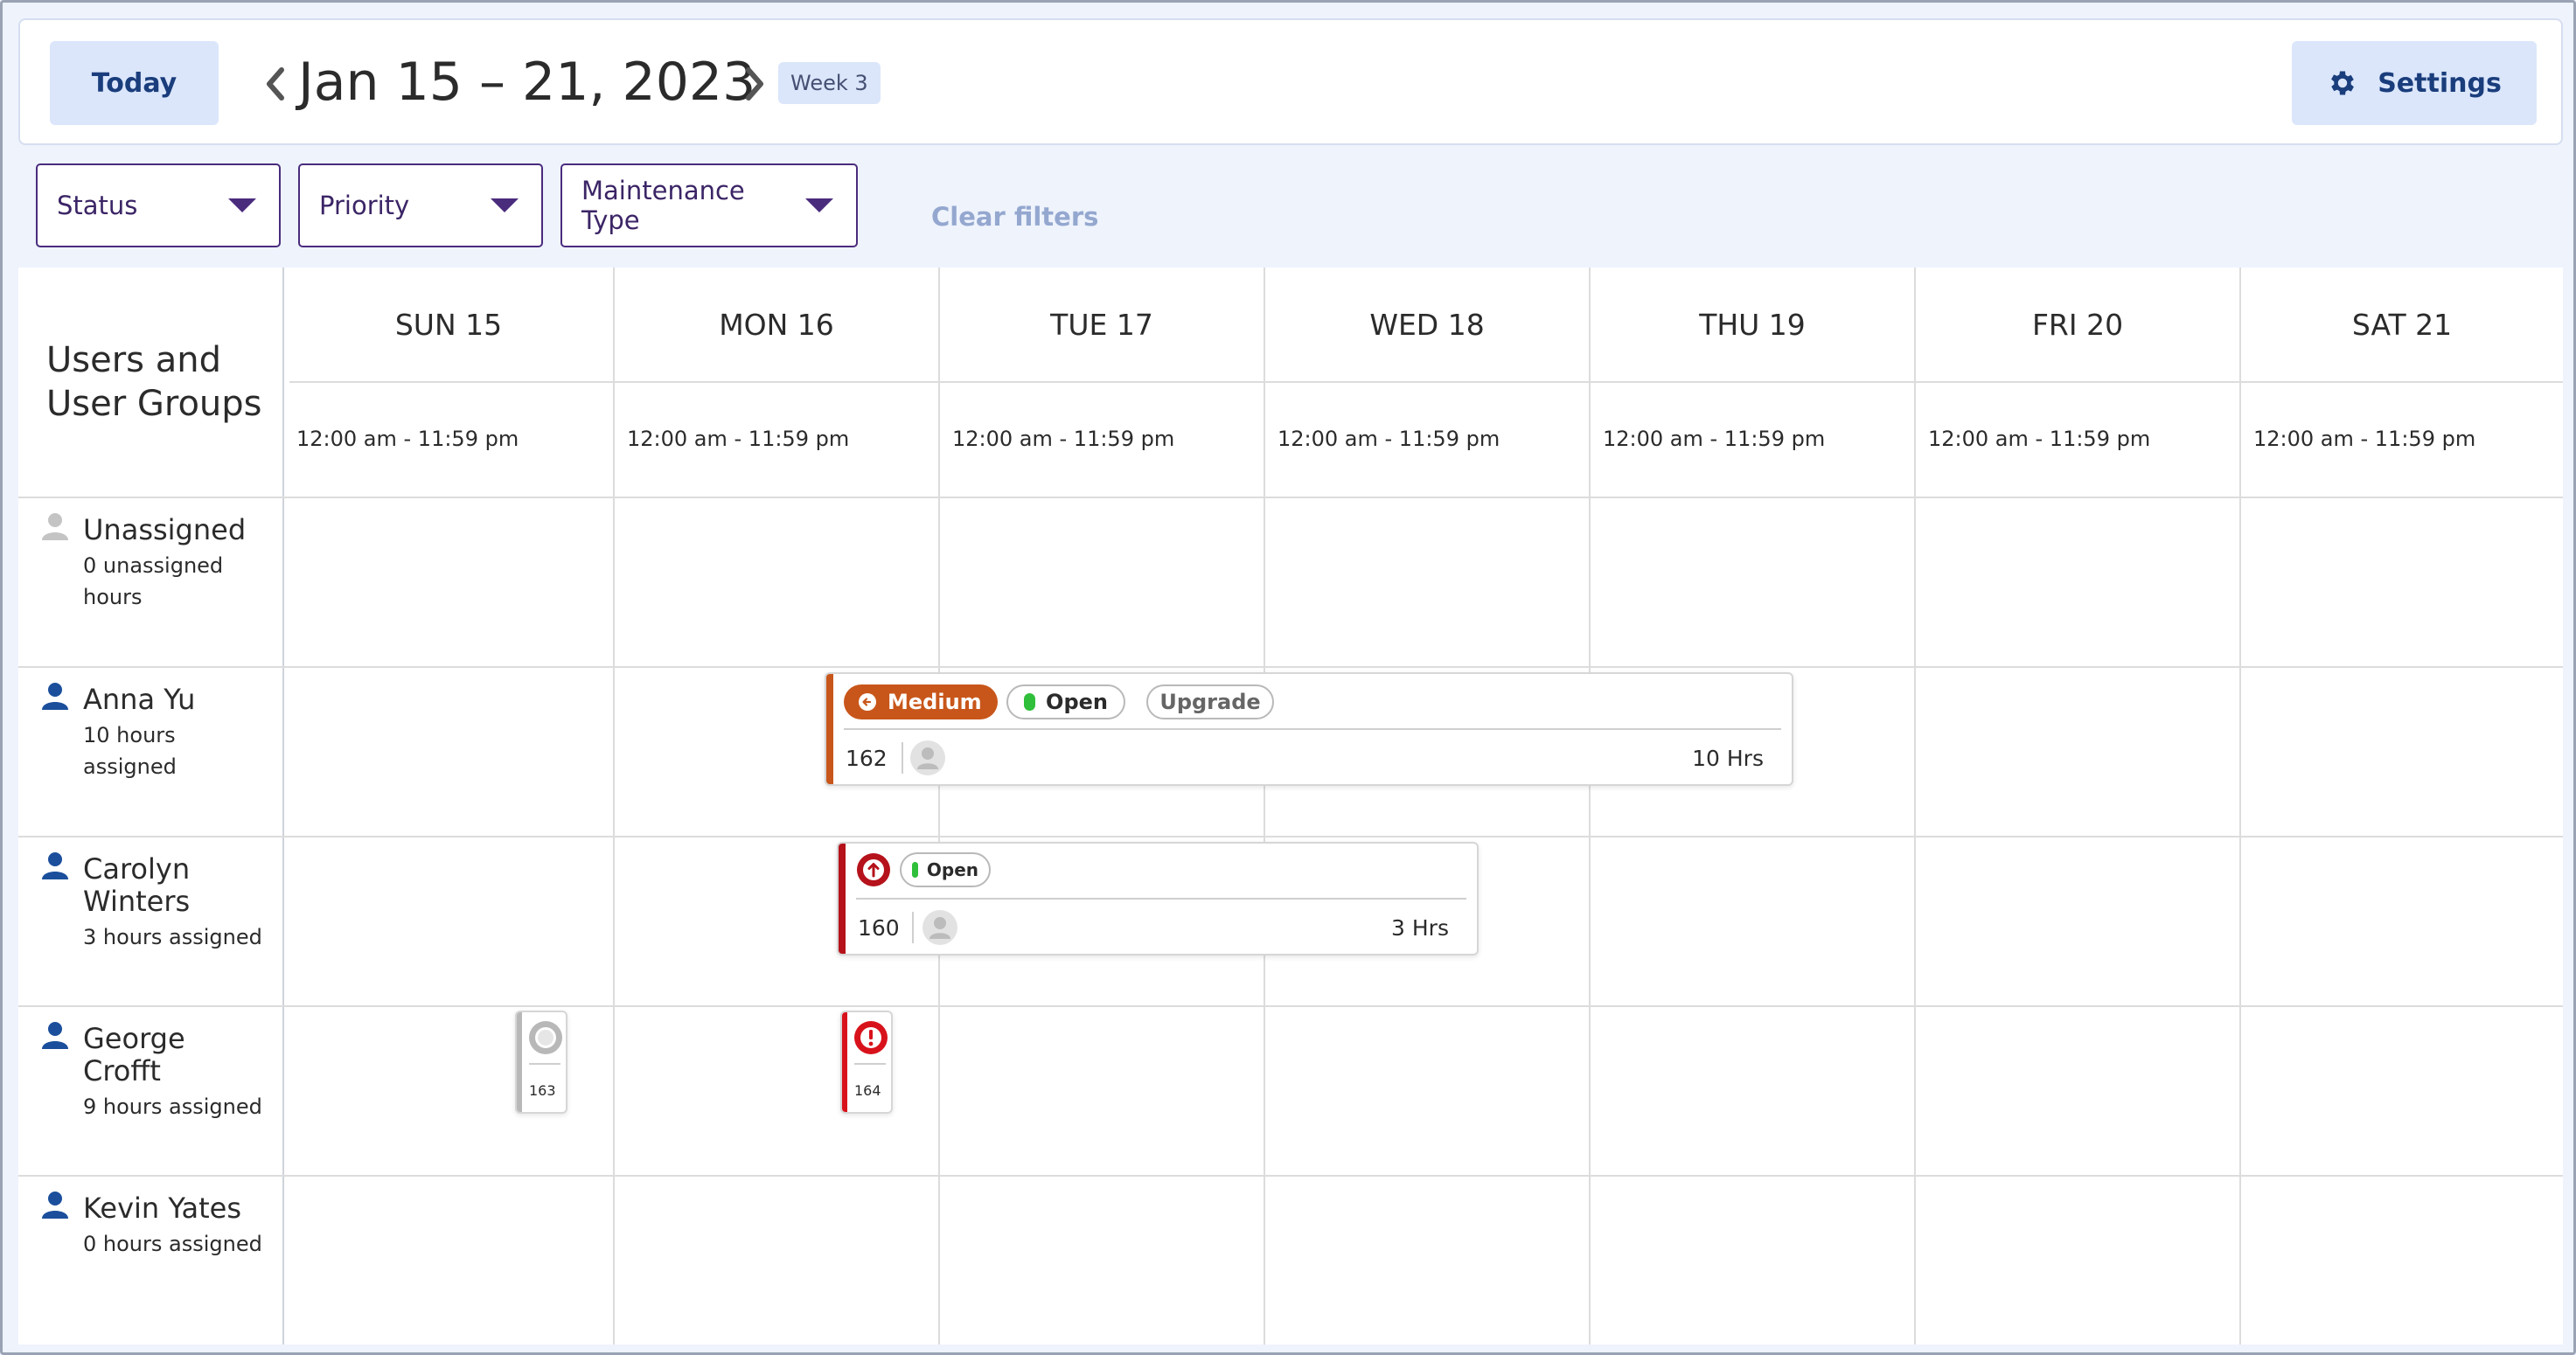 This screenshot has height=1355, width=2576. I want to click on priority-critical-exclamation-icon, so click(871, 1037).